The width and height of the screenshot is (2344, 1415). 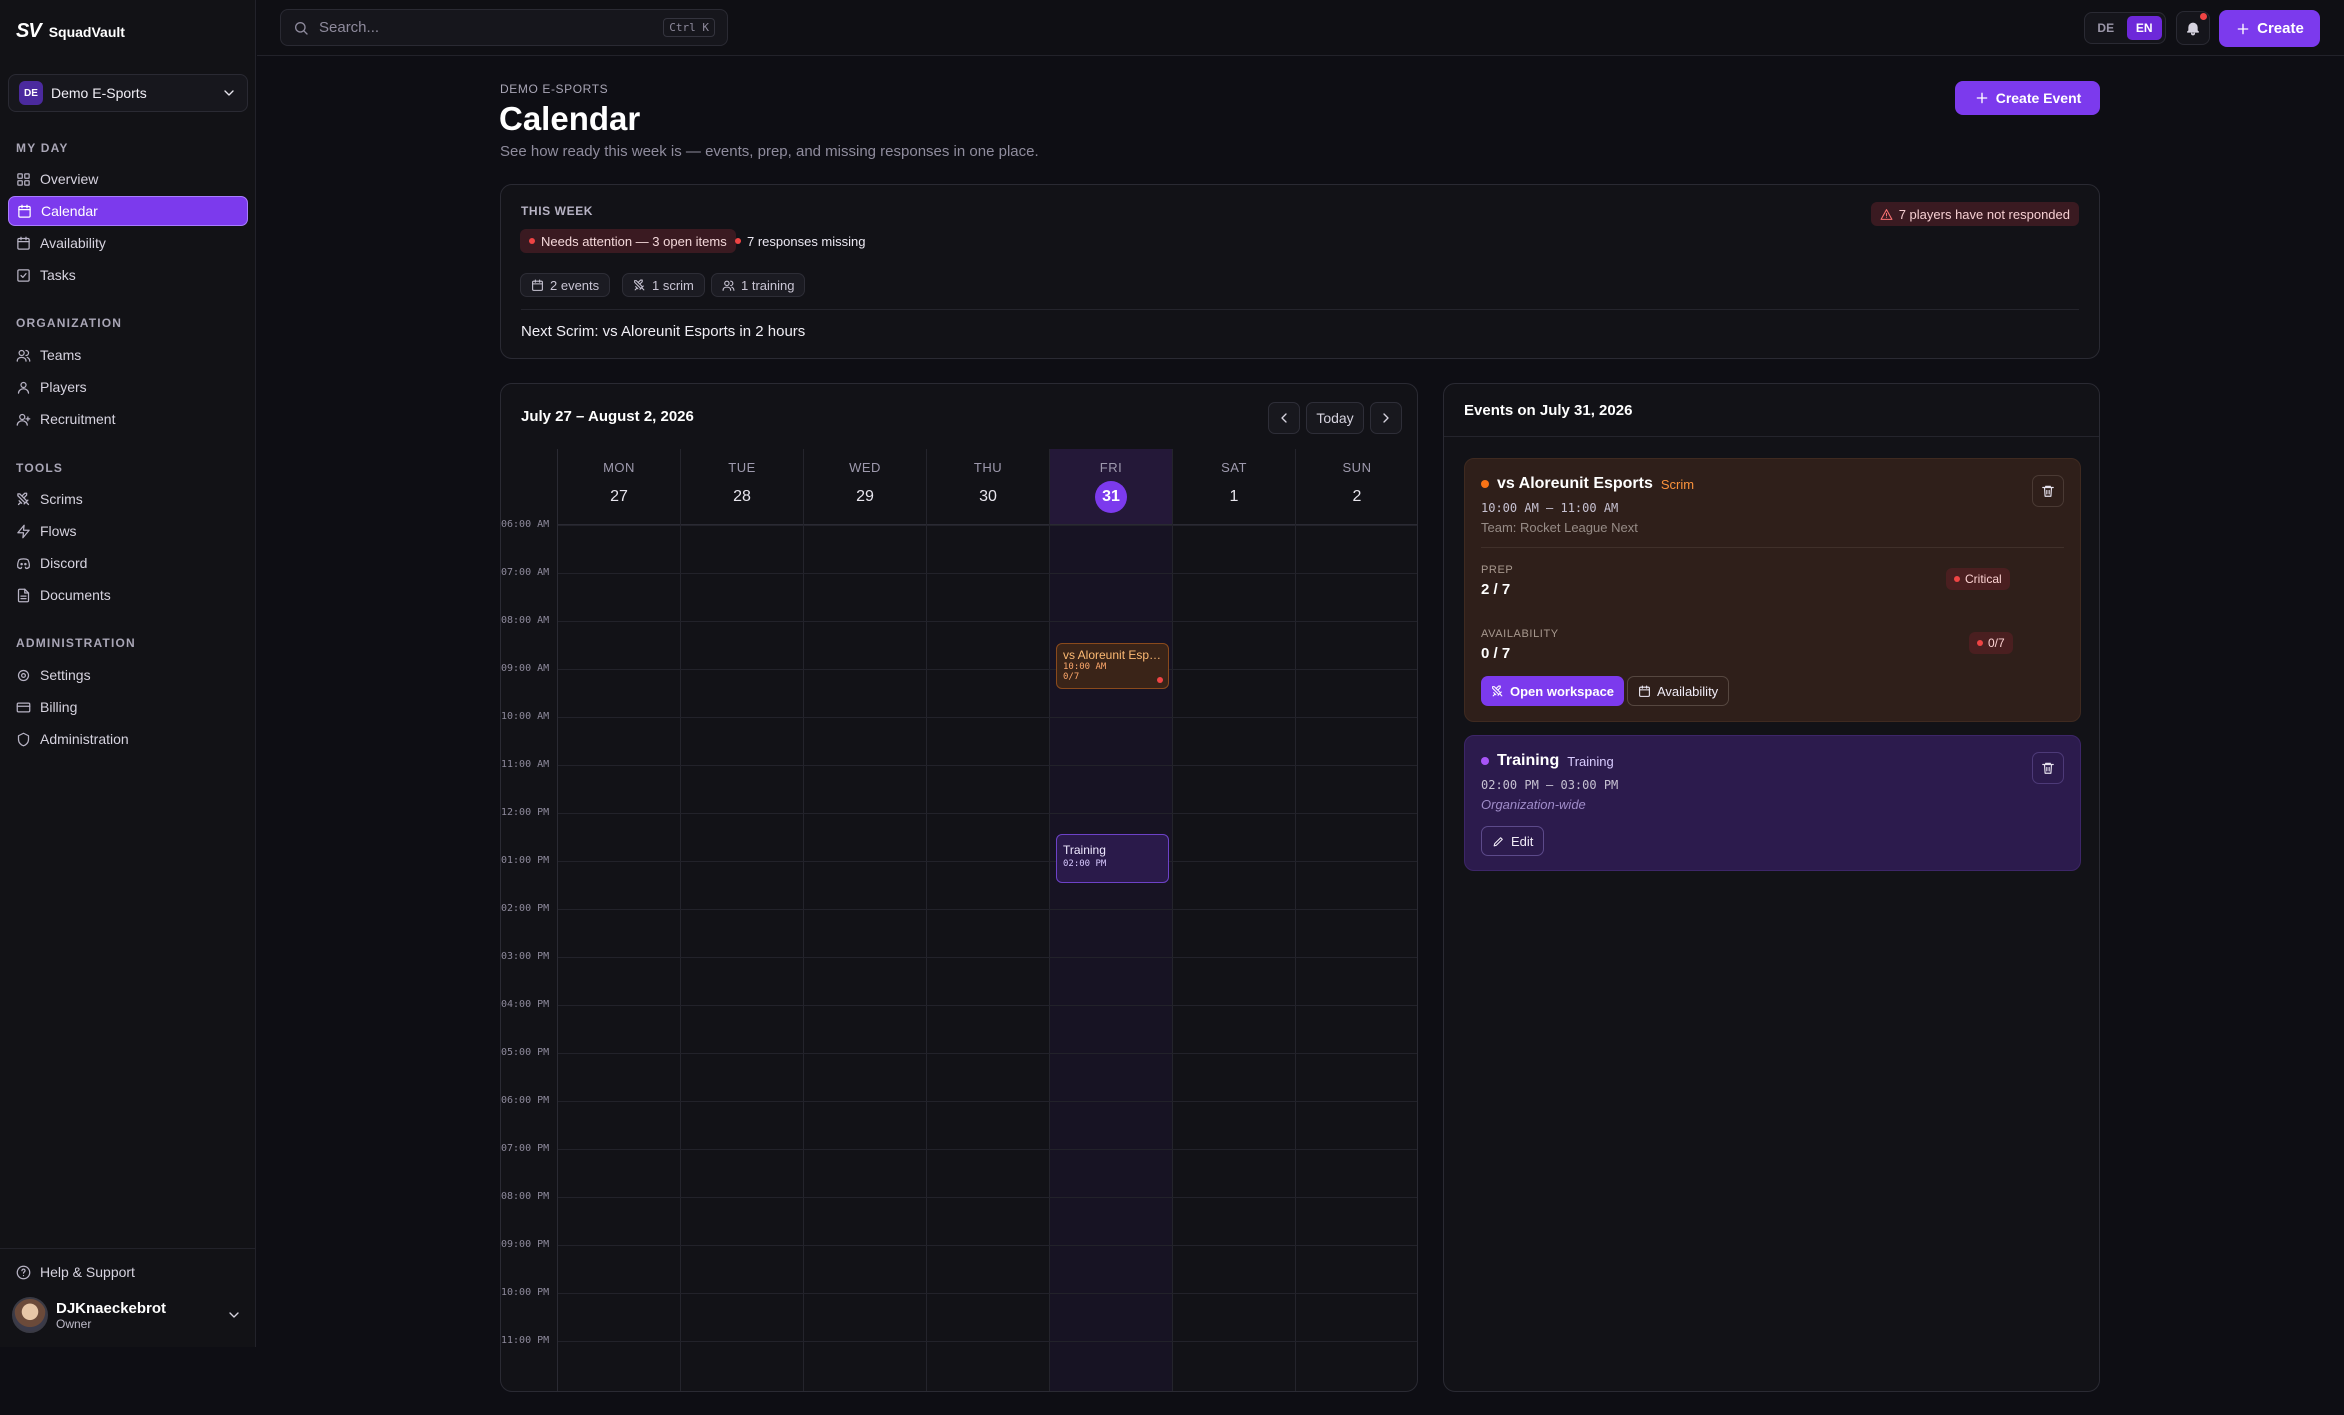 I want to click on nav-section-organization: ORGANIZATION, so click(x=69, y=323).